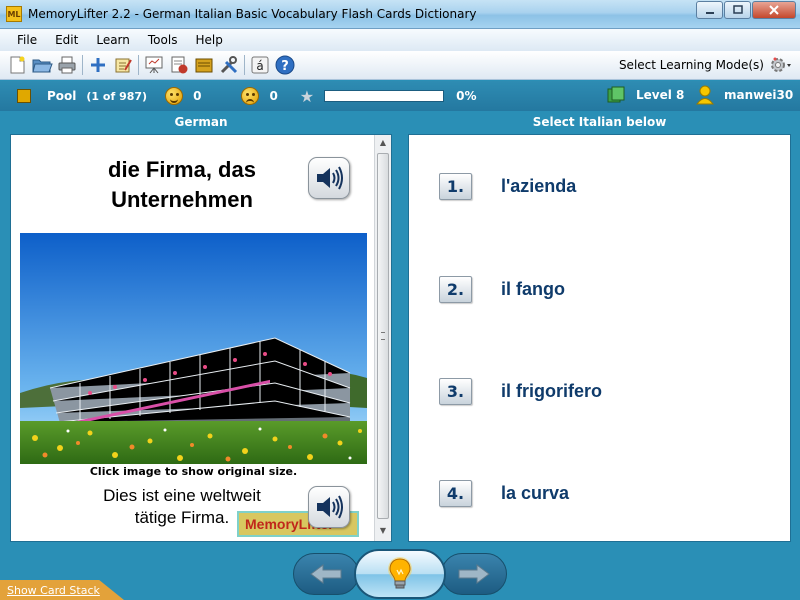 Image resolution: width=800 pixels, height=600 pixels. Describe the element at coordinates (197, 96) in the screenshot. I see `correct-count: 0` at that location.